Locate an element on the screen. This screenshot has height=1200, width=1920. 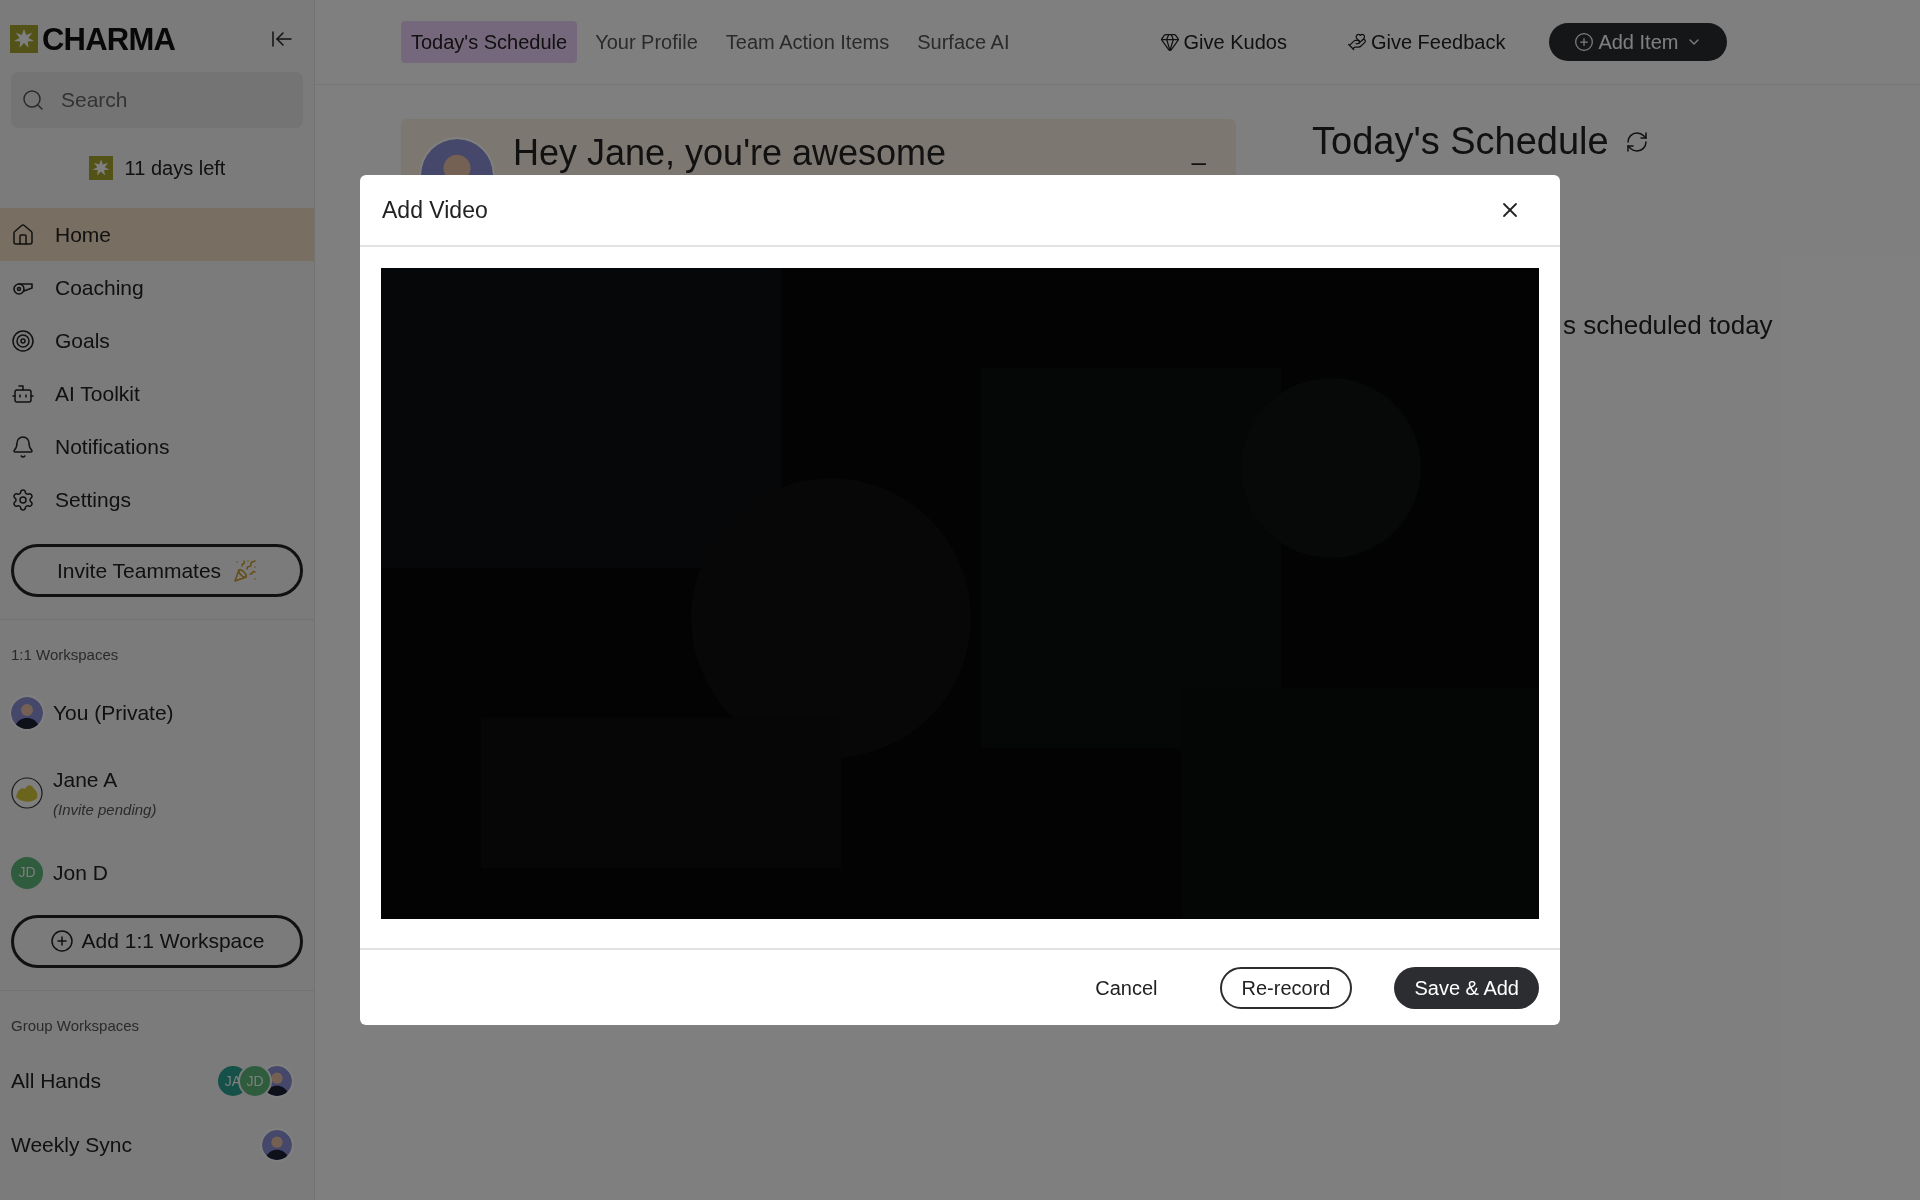
workspace-item: You (Private) is located at coordinates (157, 712).